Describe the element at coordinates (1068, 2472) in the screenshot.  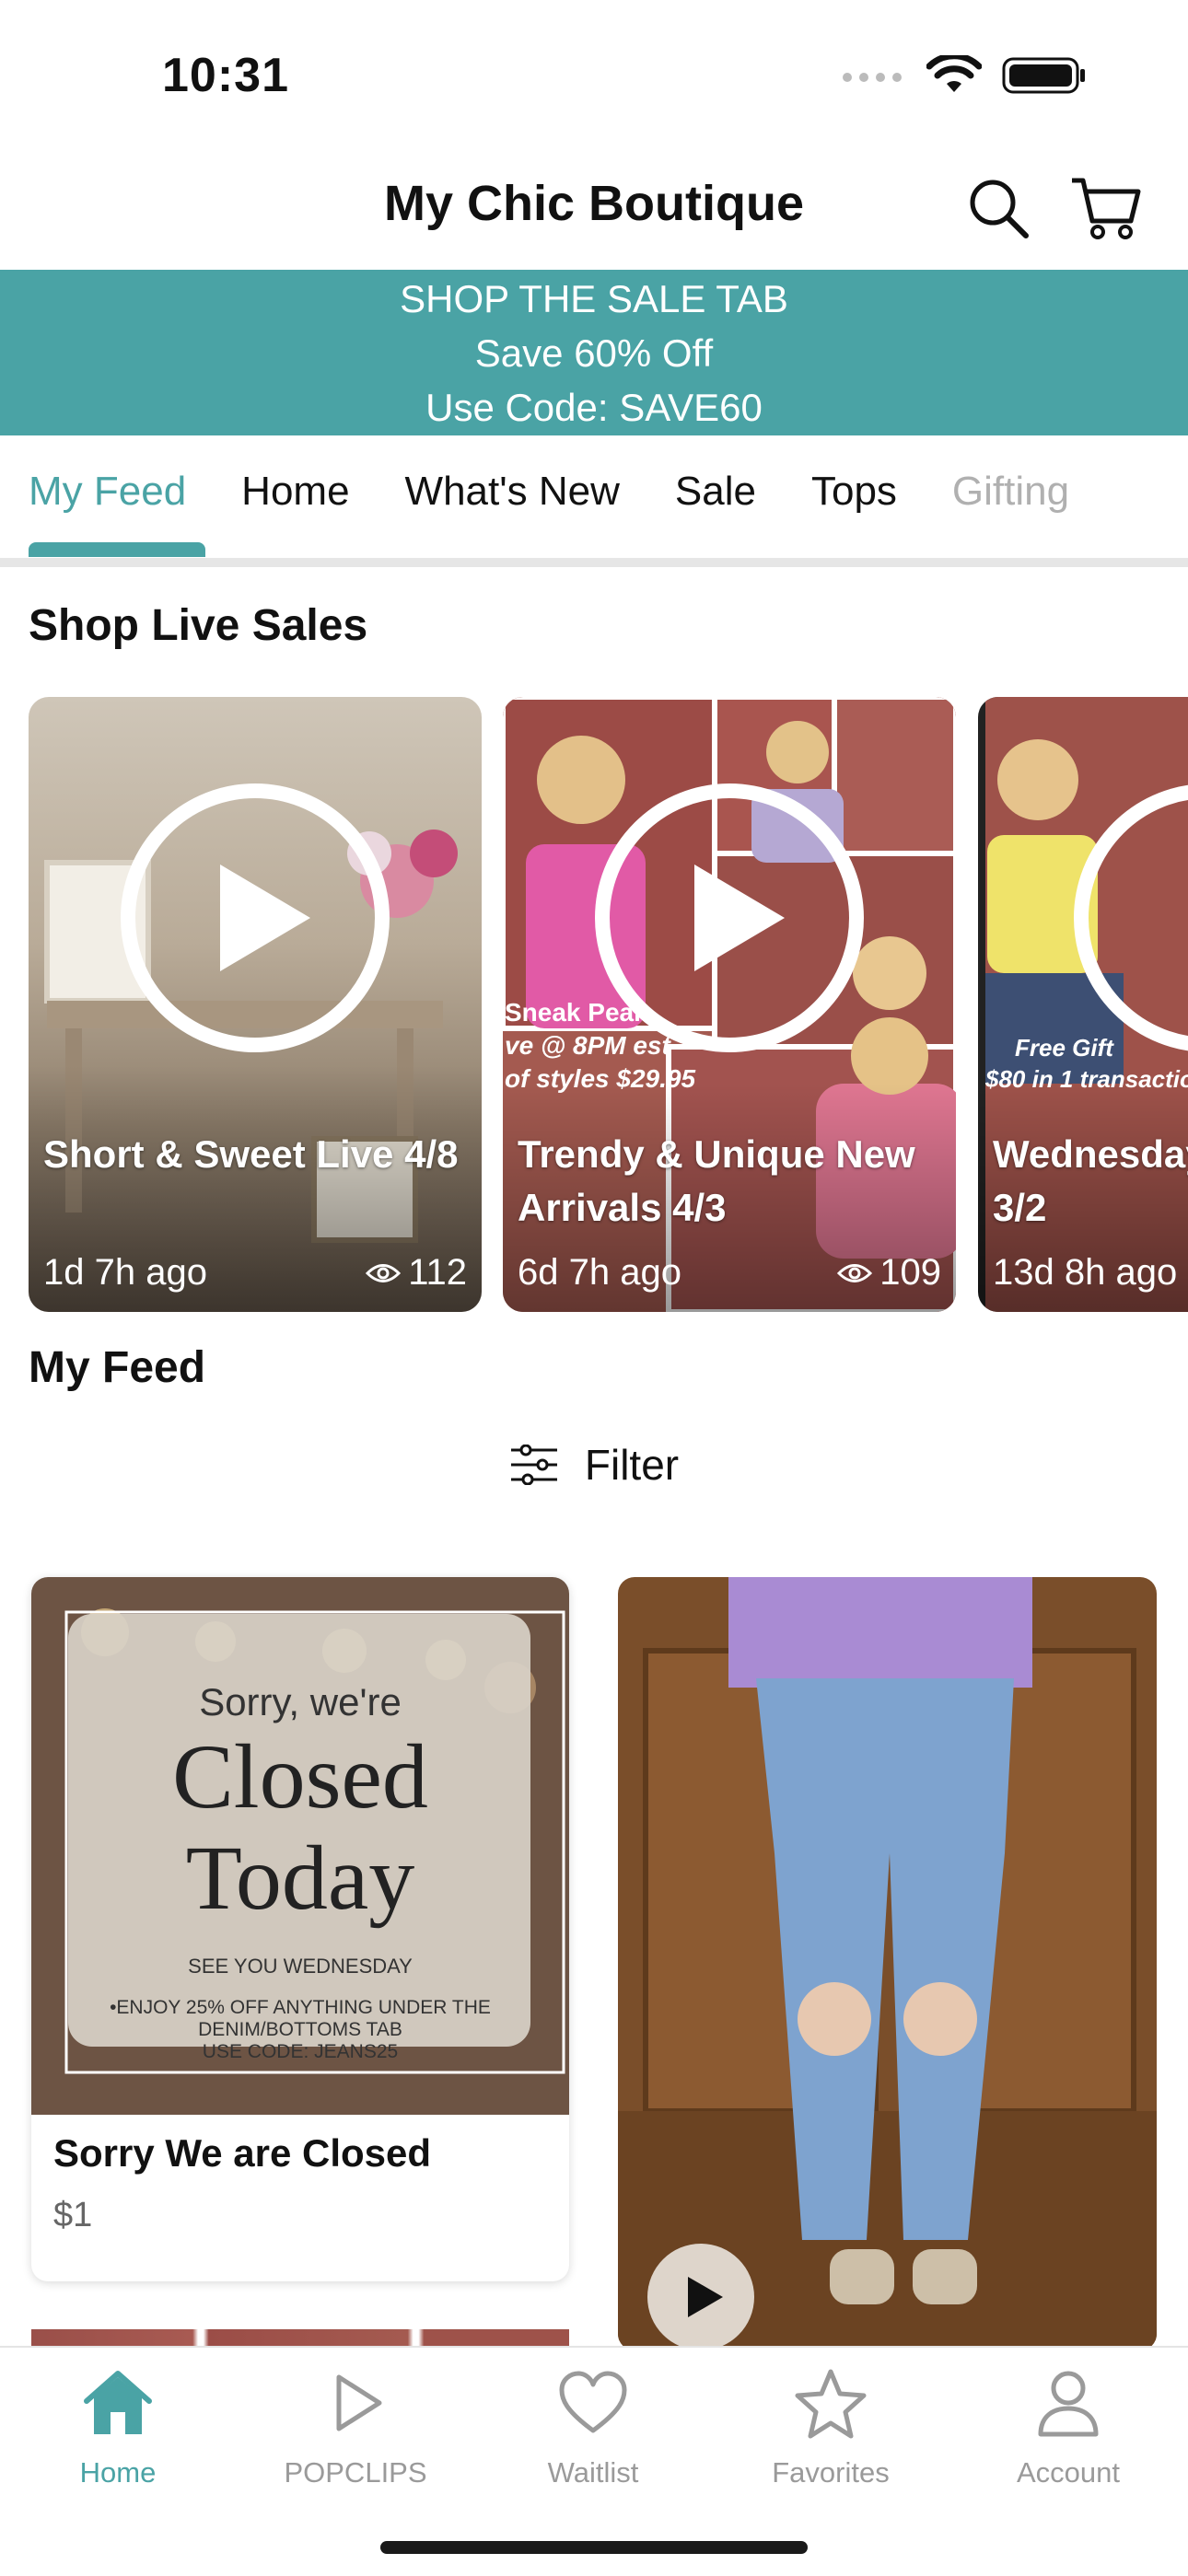
I see `tabbar-label: Account` at that location.